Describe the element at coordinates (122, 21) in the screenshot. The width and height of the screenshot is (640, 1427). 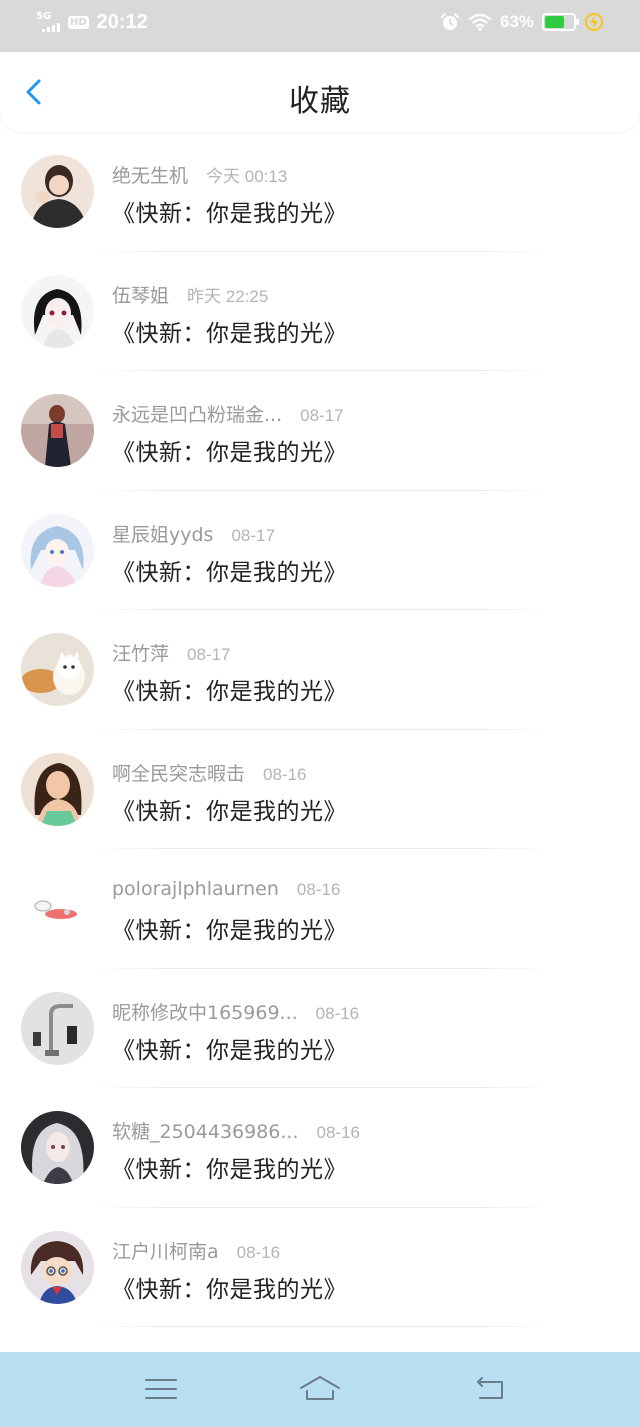
I see `status-time: 20:12` at that location.